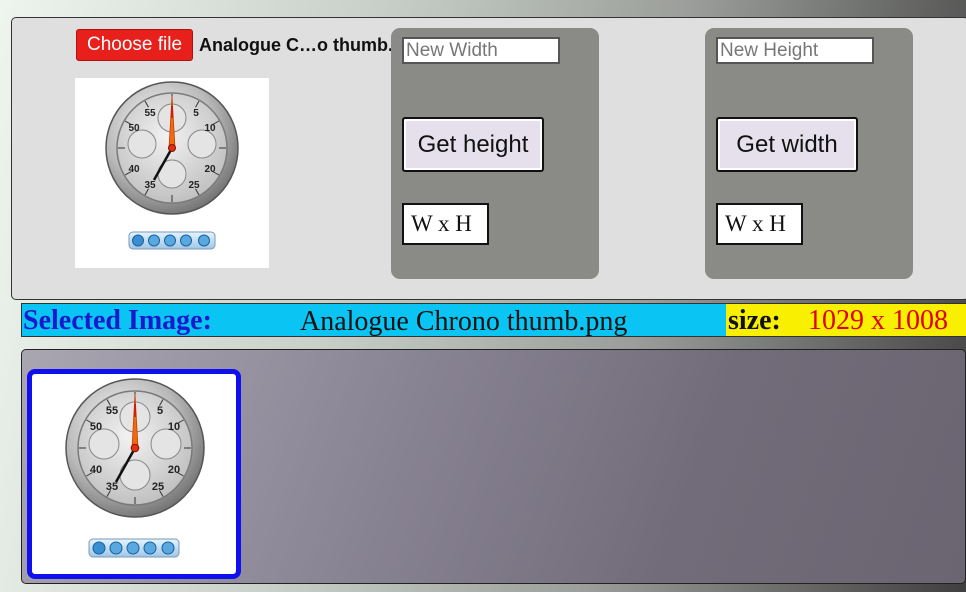 The height and width of the screenshot is (592, 966). I want to click on selected-image-filename: Analogue Chrono thumb.png, so click(464, 321).